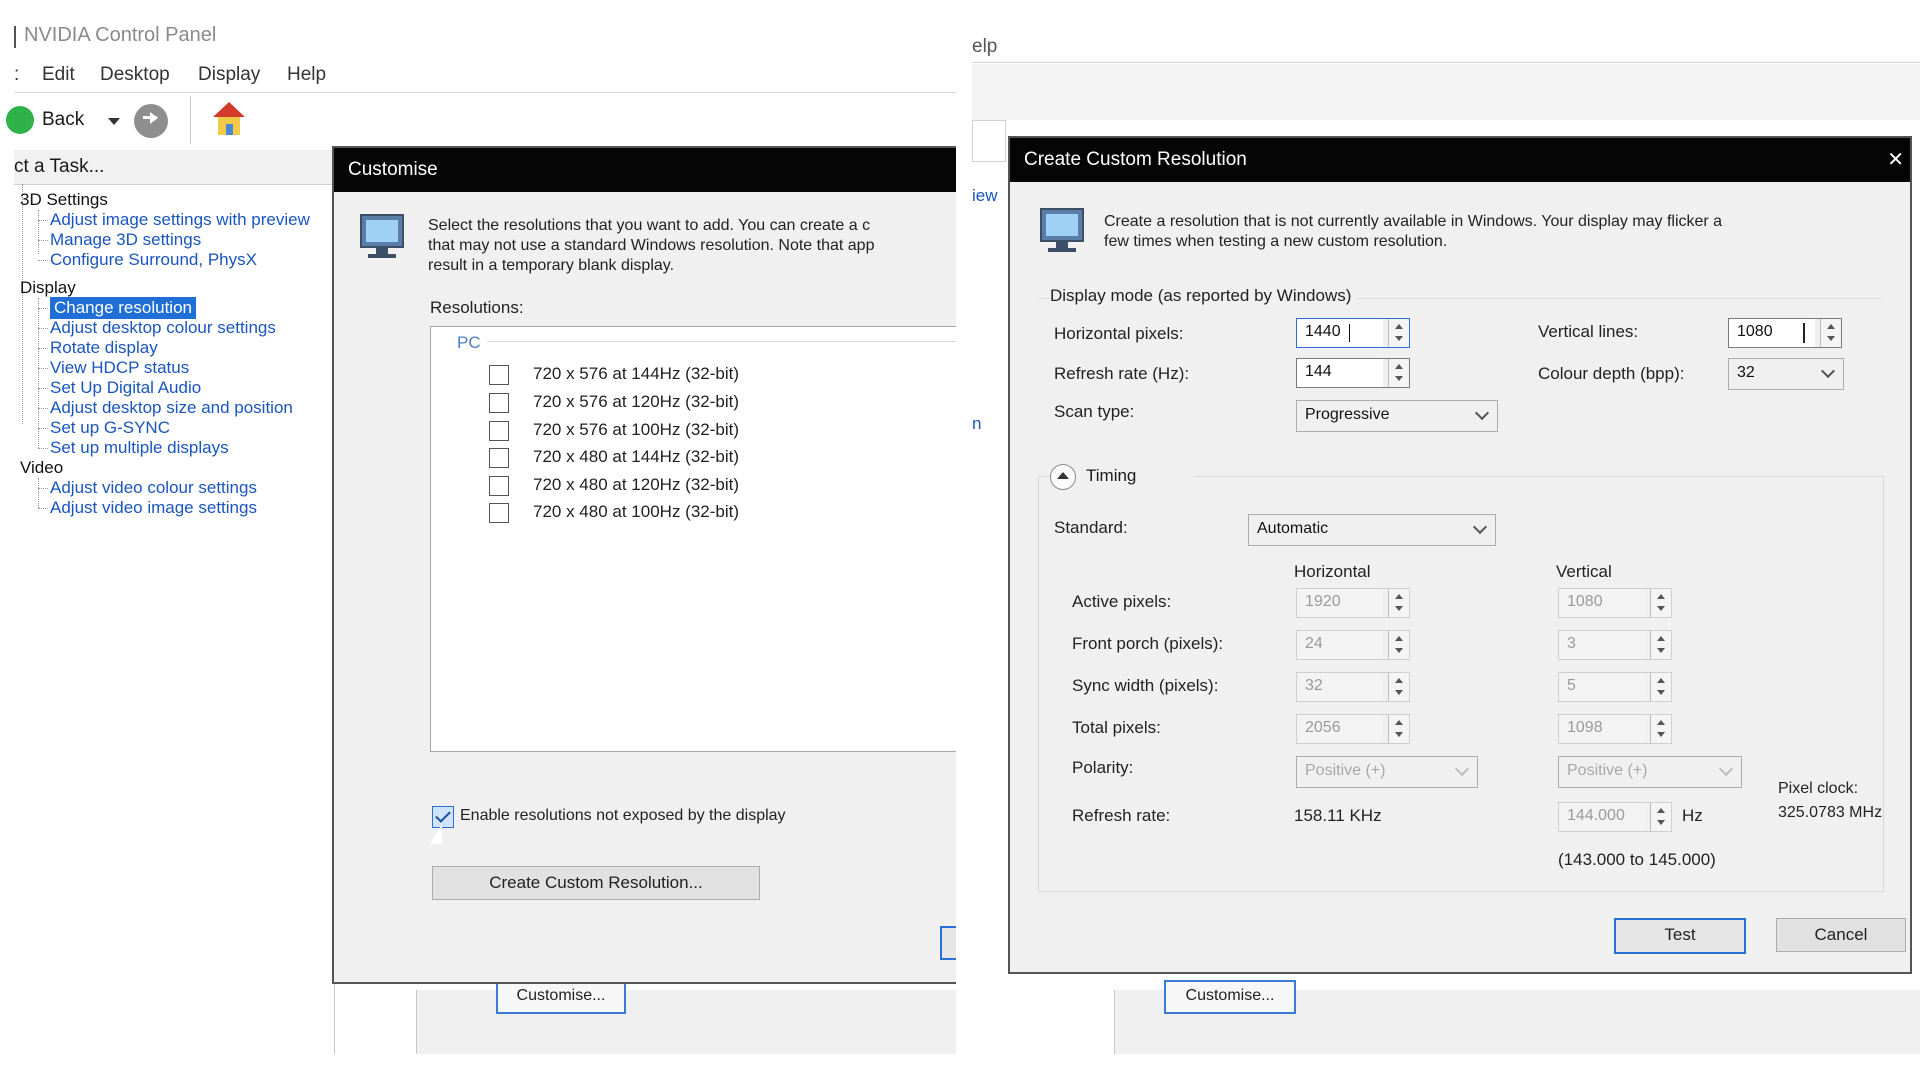 The width and height of the screenshot is (1920, 1080). I want to click on tree-category-display: Display, so click(48, 288).